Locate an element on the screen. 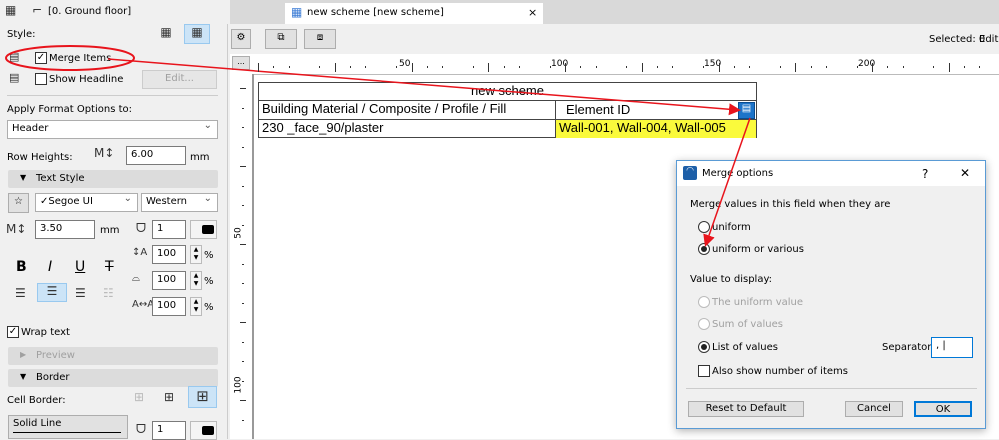  floor-plan-icon: ⌐ is located at coordinates (37, 10).